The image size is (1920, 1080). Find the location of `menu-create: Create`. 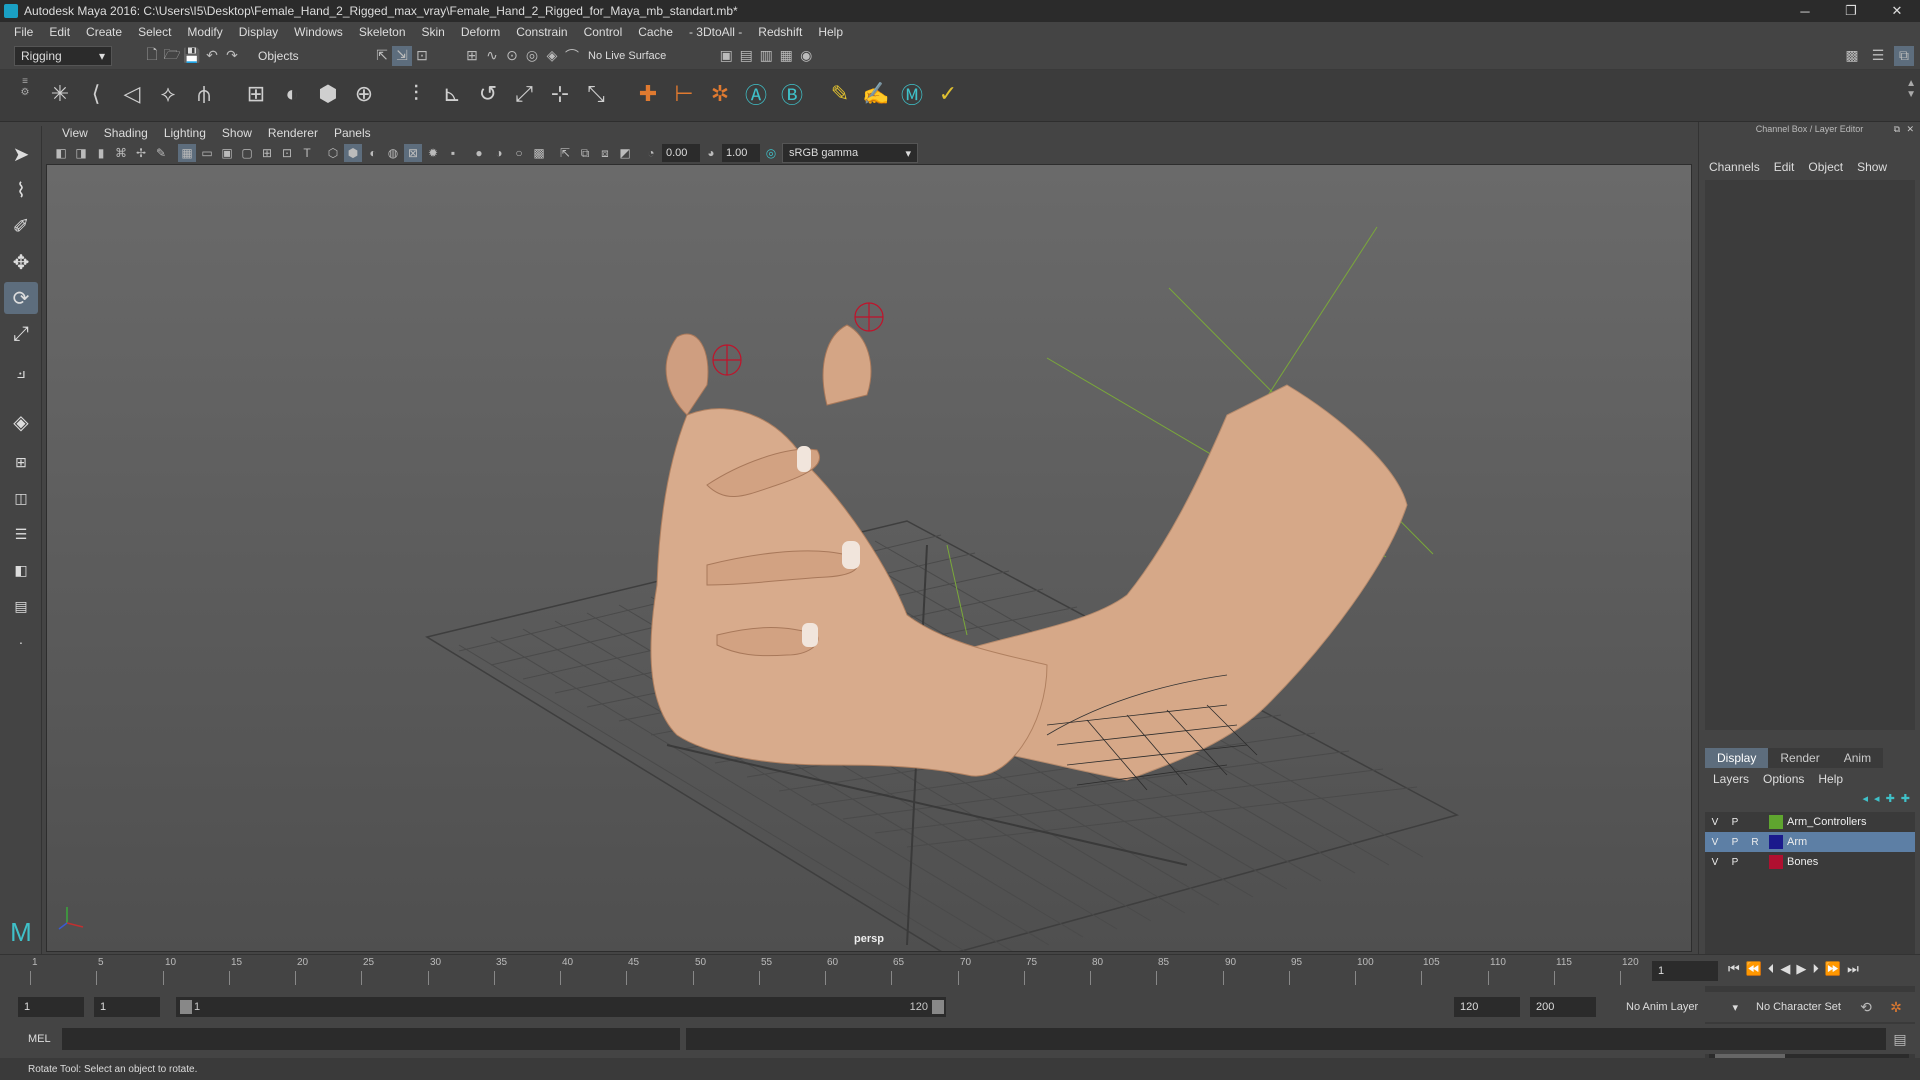

menu-create: Create is located at coordinates (104, 32).